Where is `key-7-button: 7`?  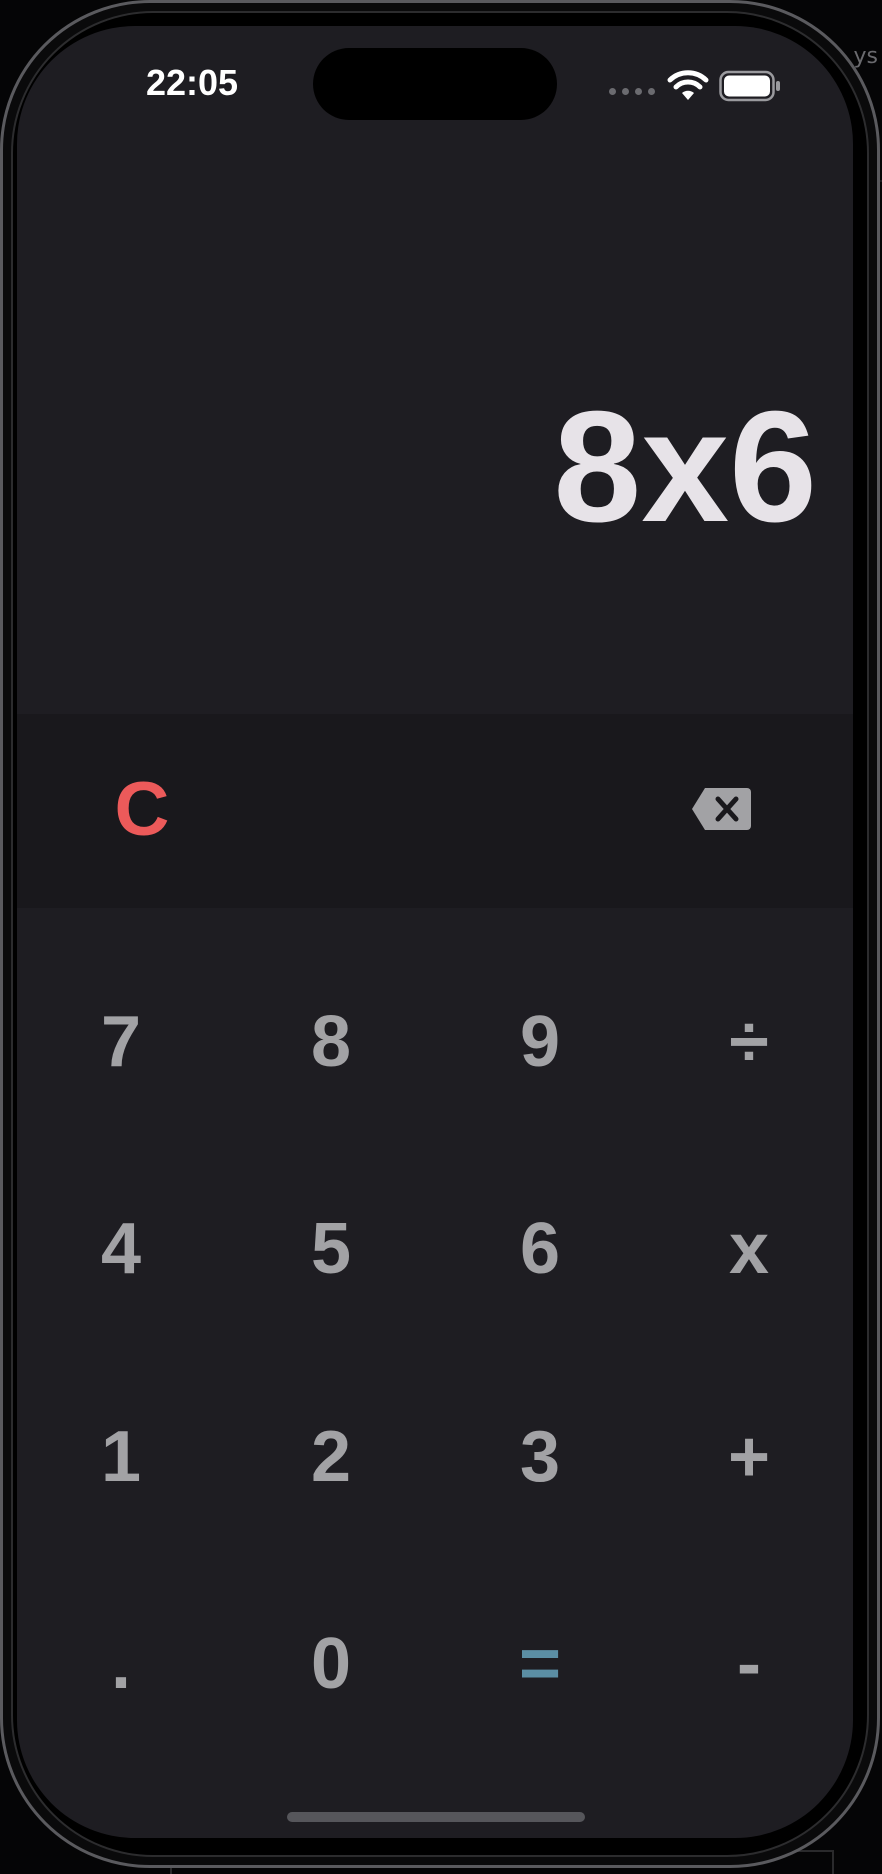 key-7-button: 7 is located at coordinates (121, 1042).